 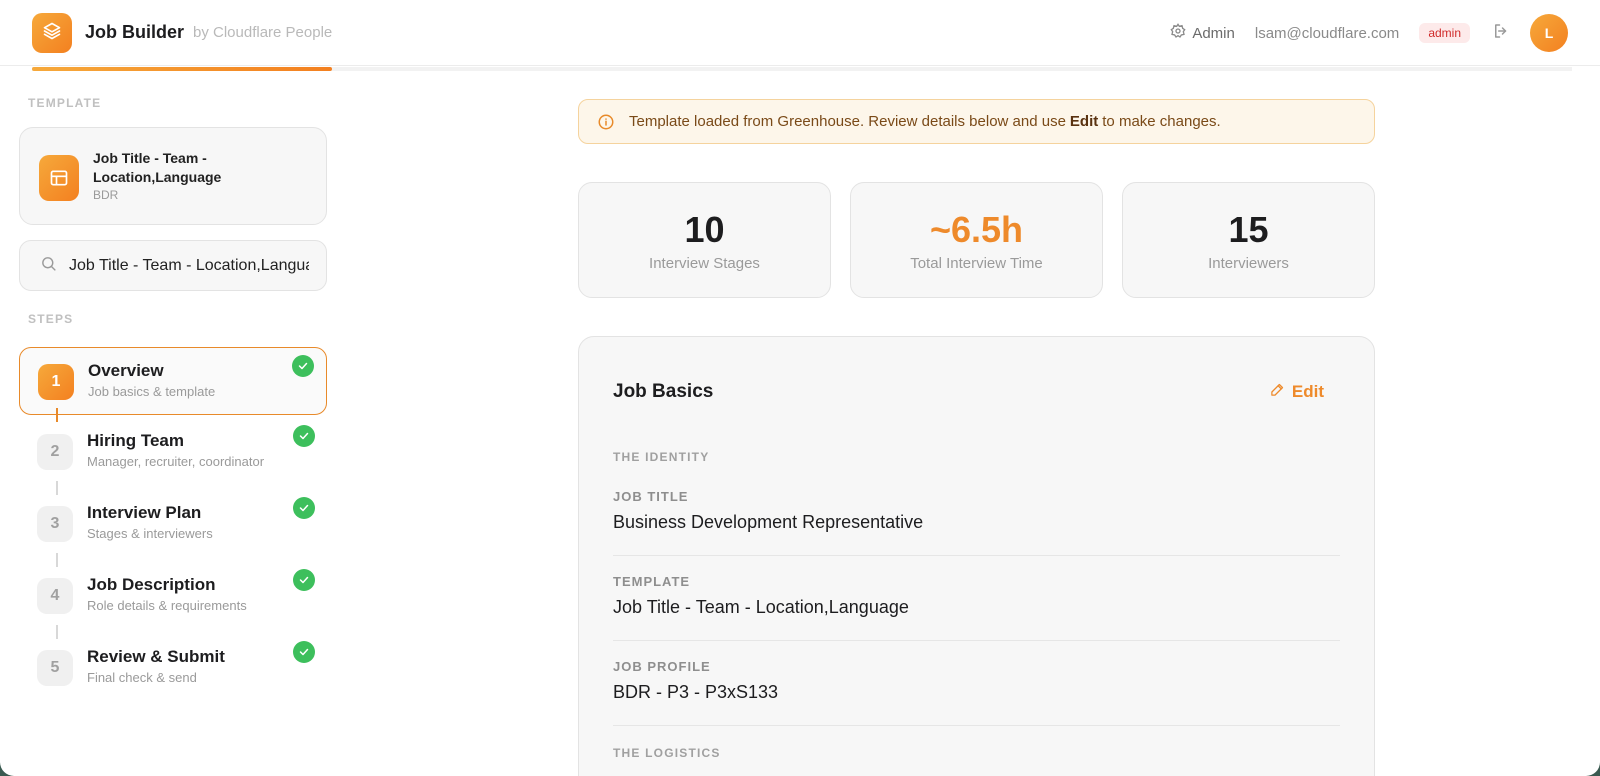 What do you see at coordinates (1213, 33) in the screenshot?
I see `admin-label: Admin` at bounding box center [1213, 33].